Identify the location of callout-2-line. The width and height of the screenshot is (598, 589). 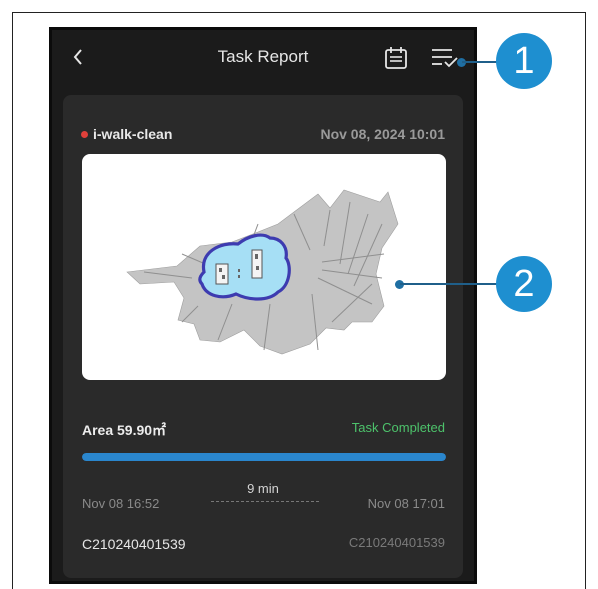
(450, 284).